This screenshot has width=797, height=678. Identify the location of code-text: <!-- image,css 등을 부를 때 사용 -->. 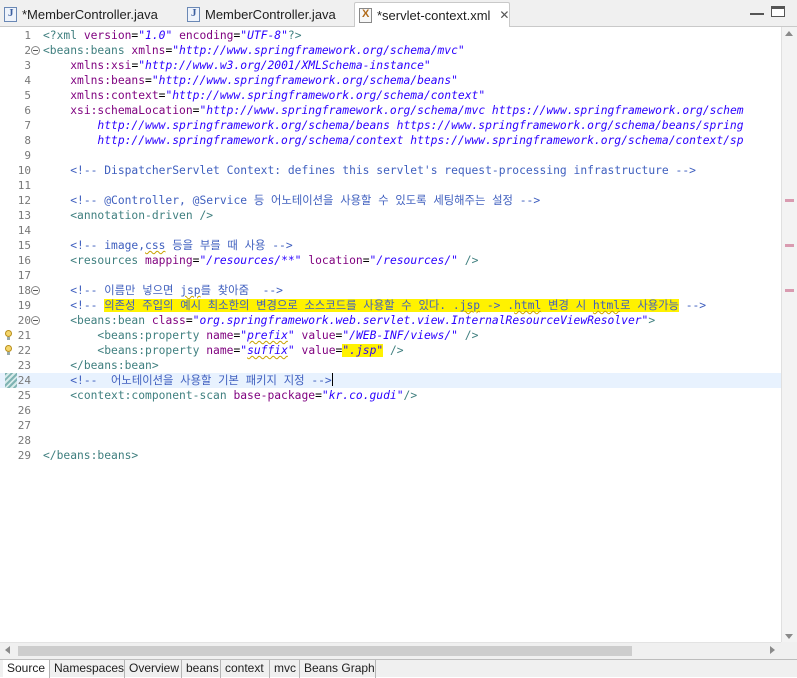
(167, 245).